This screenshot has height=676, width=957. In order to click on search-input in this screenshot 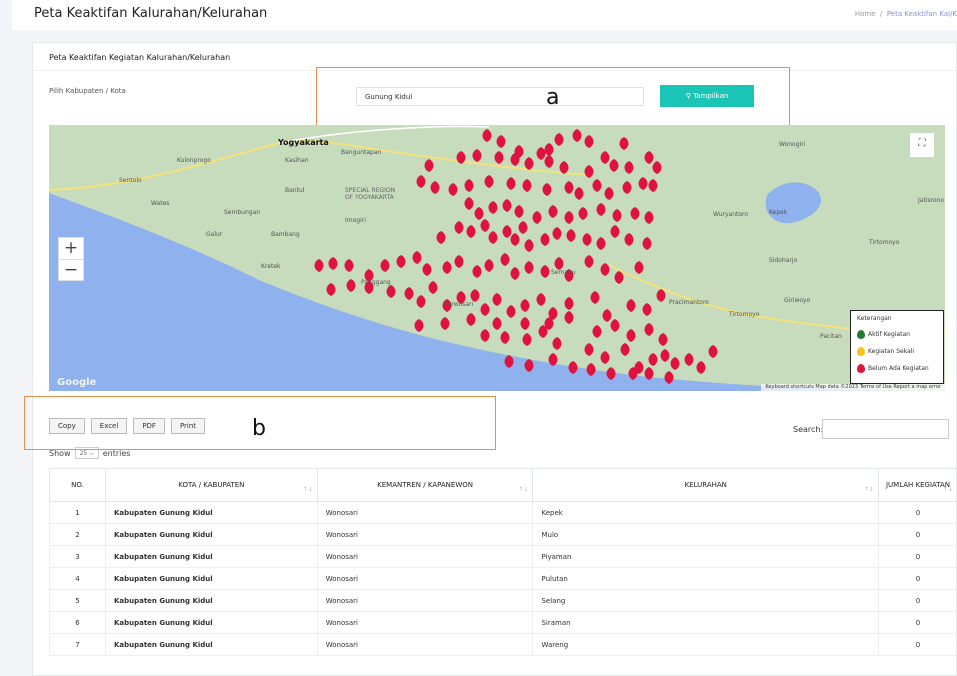, I will do `click(885, 429)`.